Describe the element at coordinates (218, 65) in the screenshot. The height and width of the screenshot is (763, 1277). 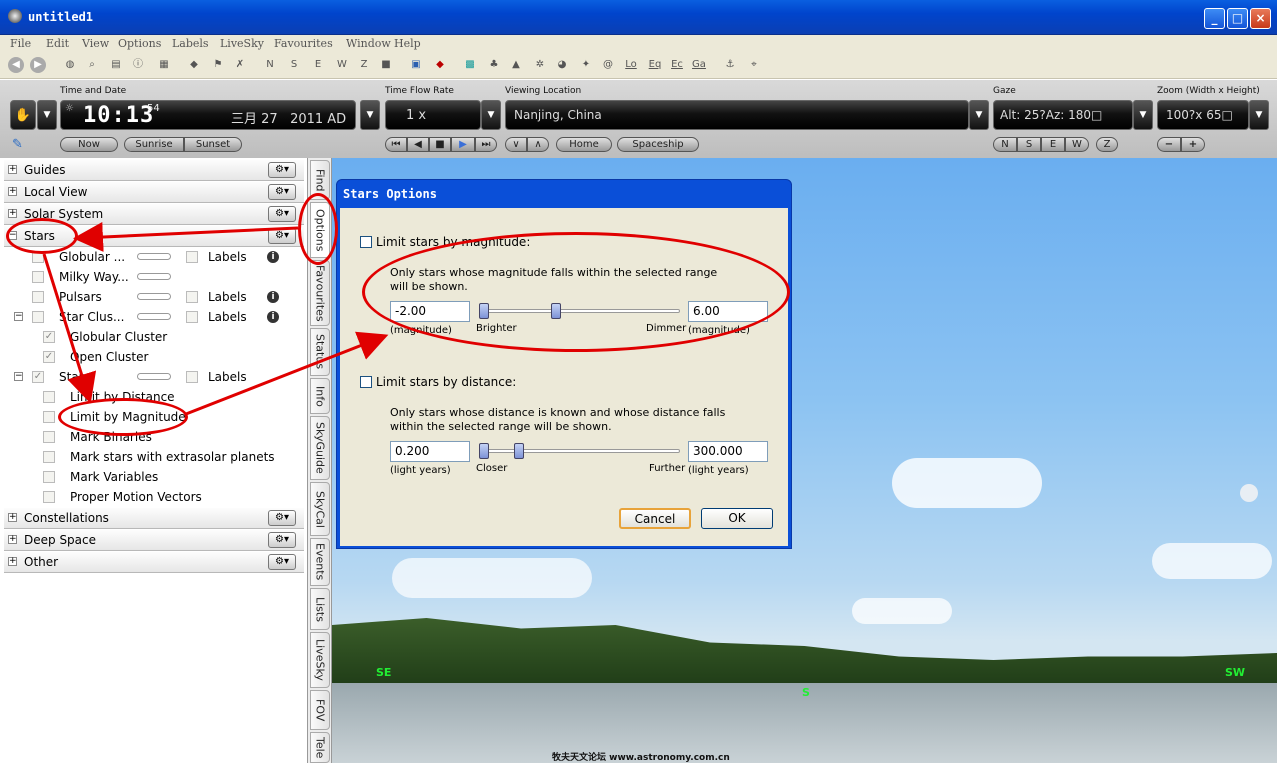
I see `flag-icon: ⚑` at that location.